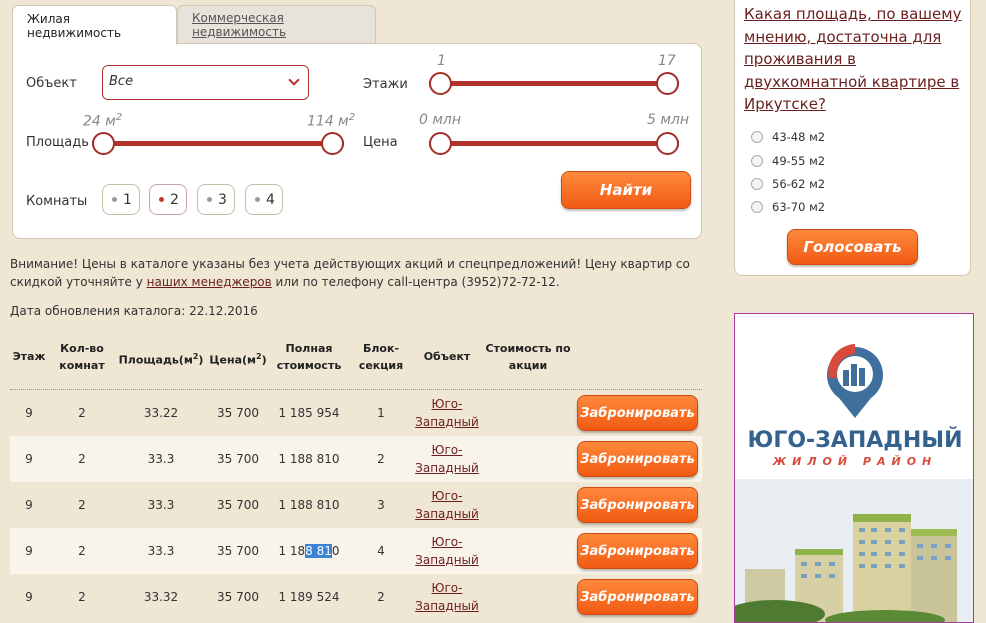 The image size is (986, 623). I want to click on header-price: Цена(м2), so click(238, 358).